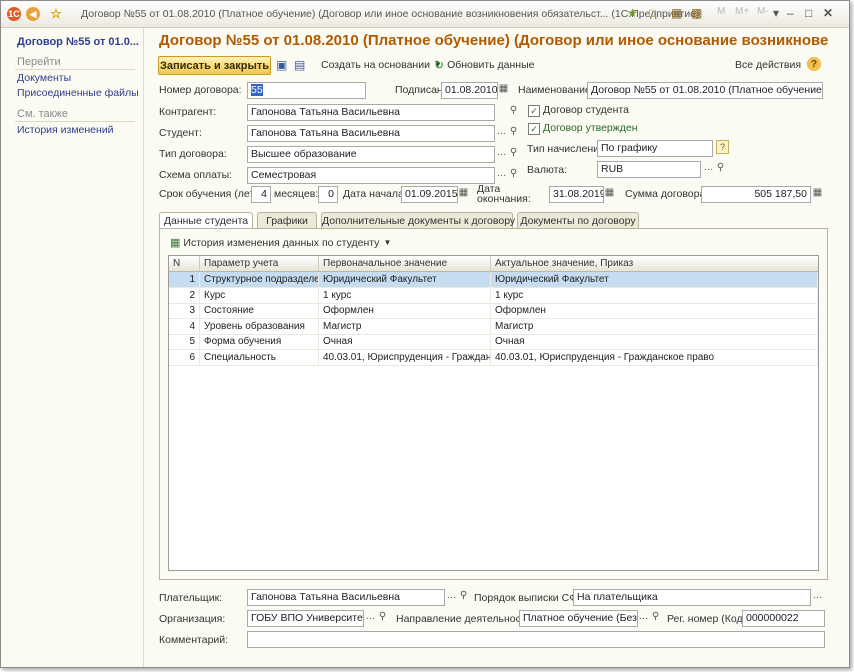 This screenshot has width=854, height=672. What do you see at coordinates (763, 11) in the screenshot?
I see `memory-button-mminus: M-` at bounding box center [763, 11].